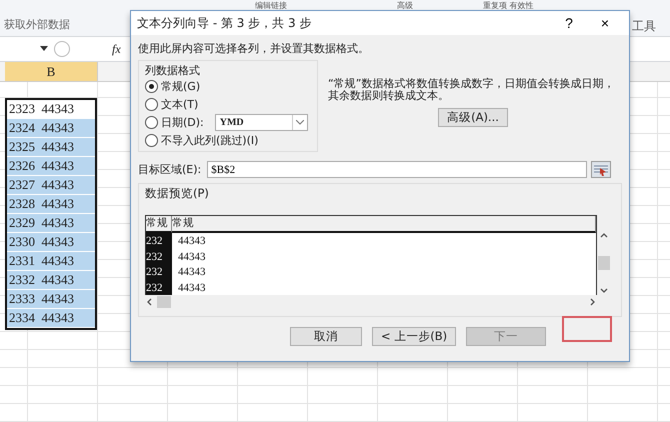 The width and height of the screenshot is (670, 422). Describe the element at coordinates (149, 302) in the screenshot. I see `chevron-left-icon` at that location.